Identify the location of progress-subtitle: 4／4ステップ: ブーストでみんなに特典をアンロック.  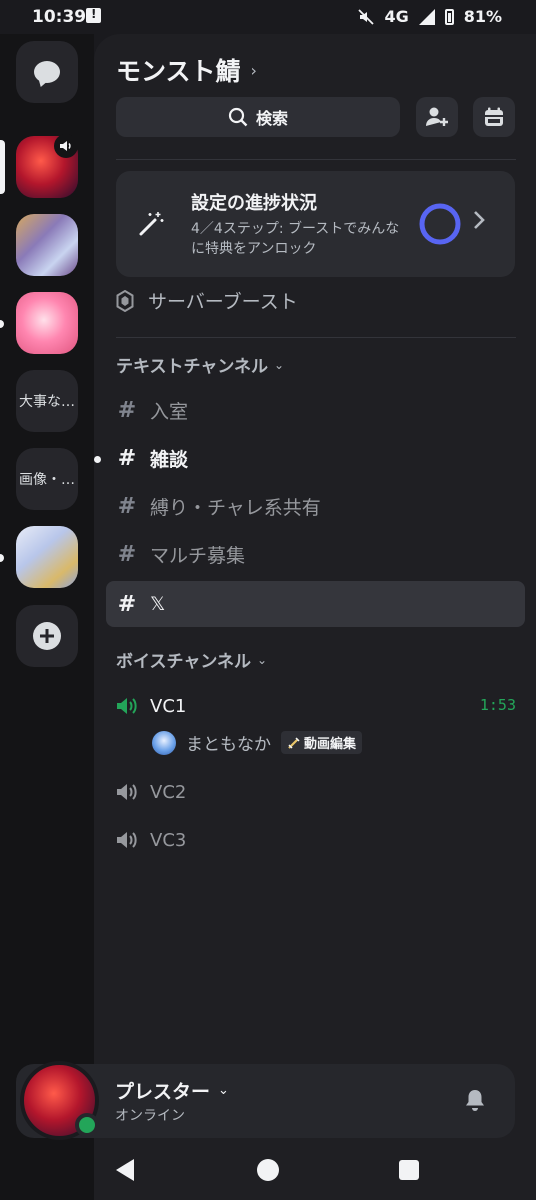
(295, 239).